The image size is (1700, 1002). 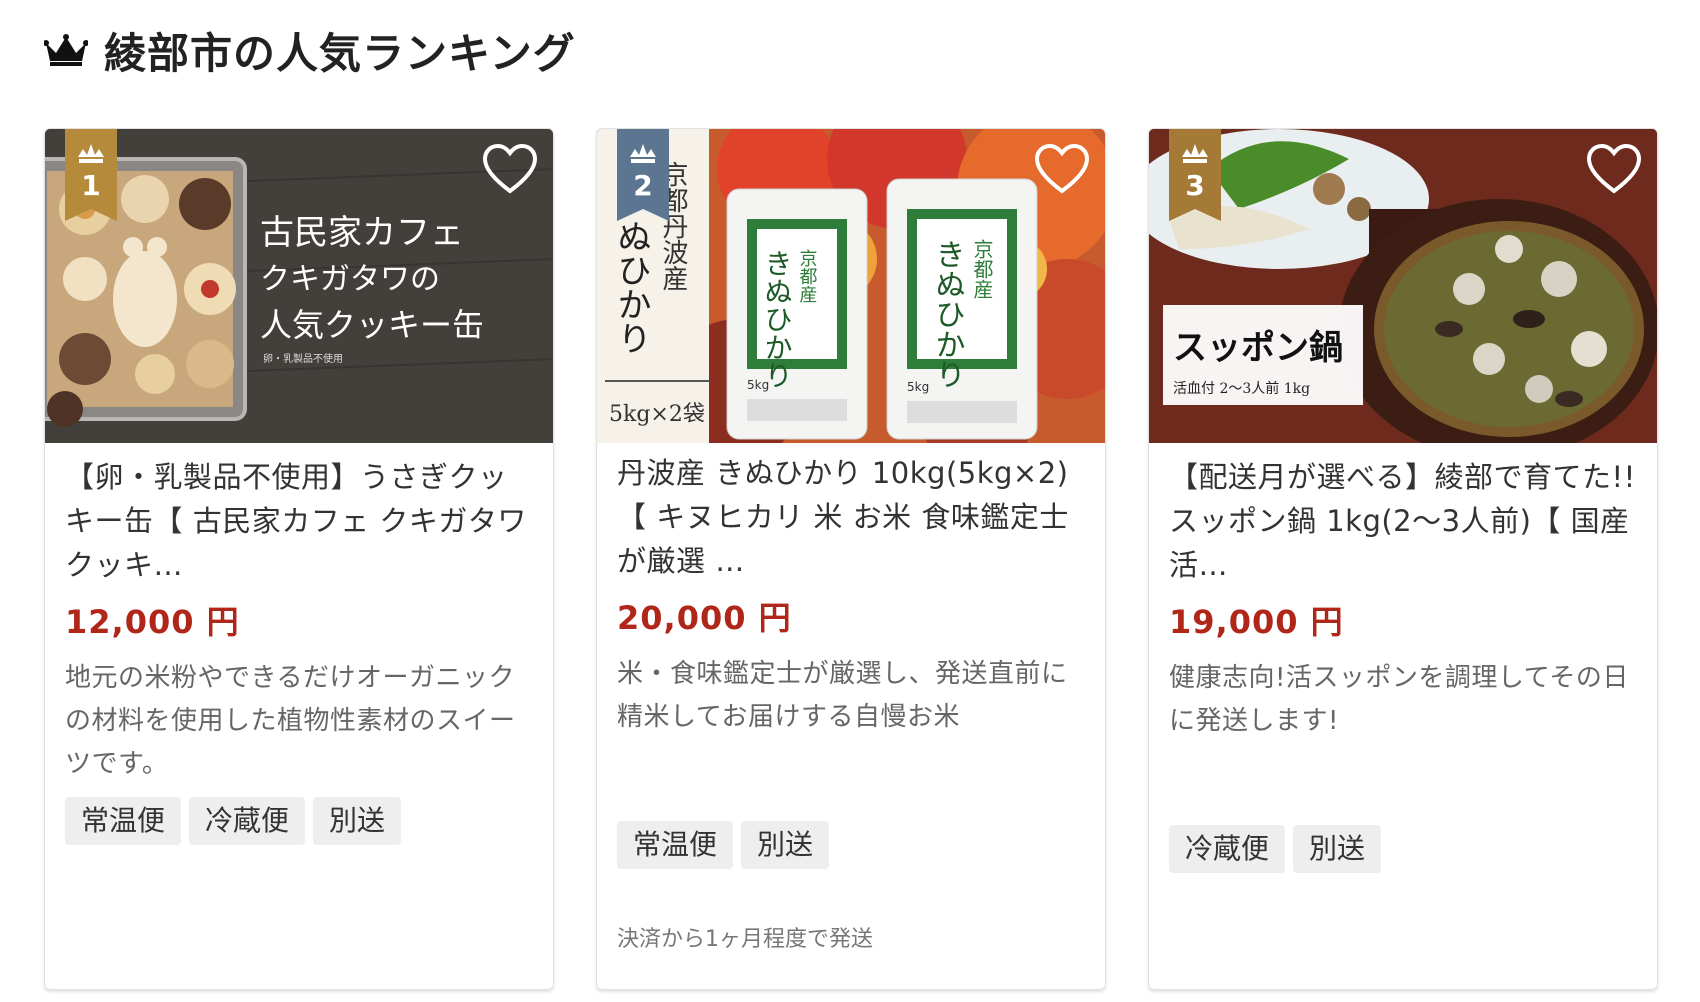 I want to click on image-weight: 5kg×2袋, so click(x=657, y=414).